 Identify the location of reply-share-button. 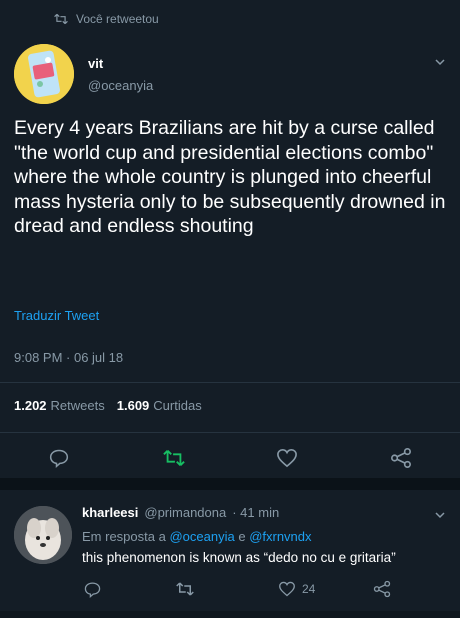
(382, 589).